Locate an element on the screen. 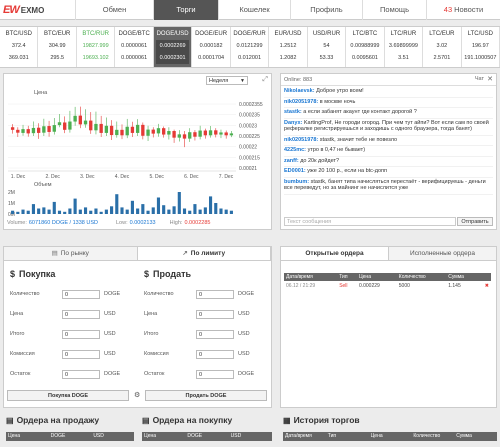 The width and height of the screenshot is (500, 447). ticker-pair-name: USD/RUR is located at coordinates (326, 34).